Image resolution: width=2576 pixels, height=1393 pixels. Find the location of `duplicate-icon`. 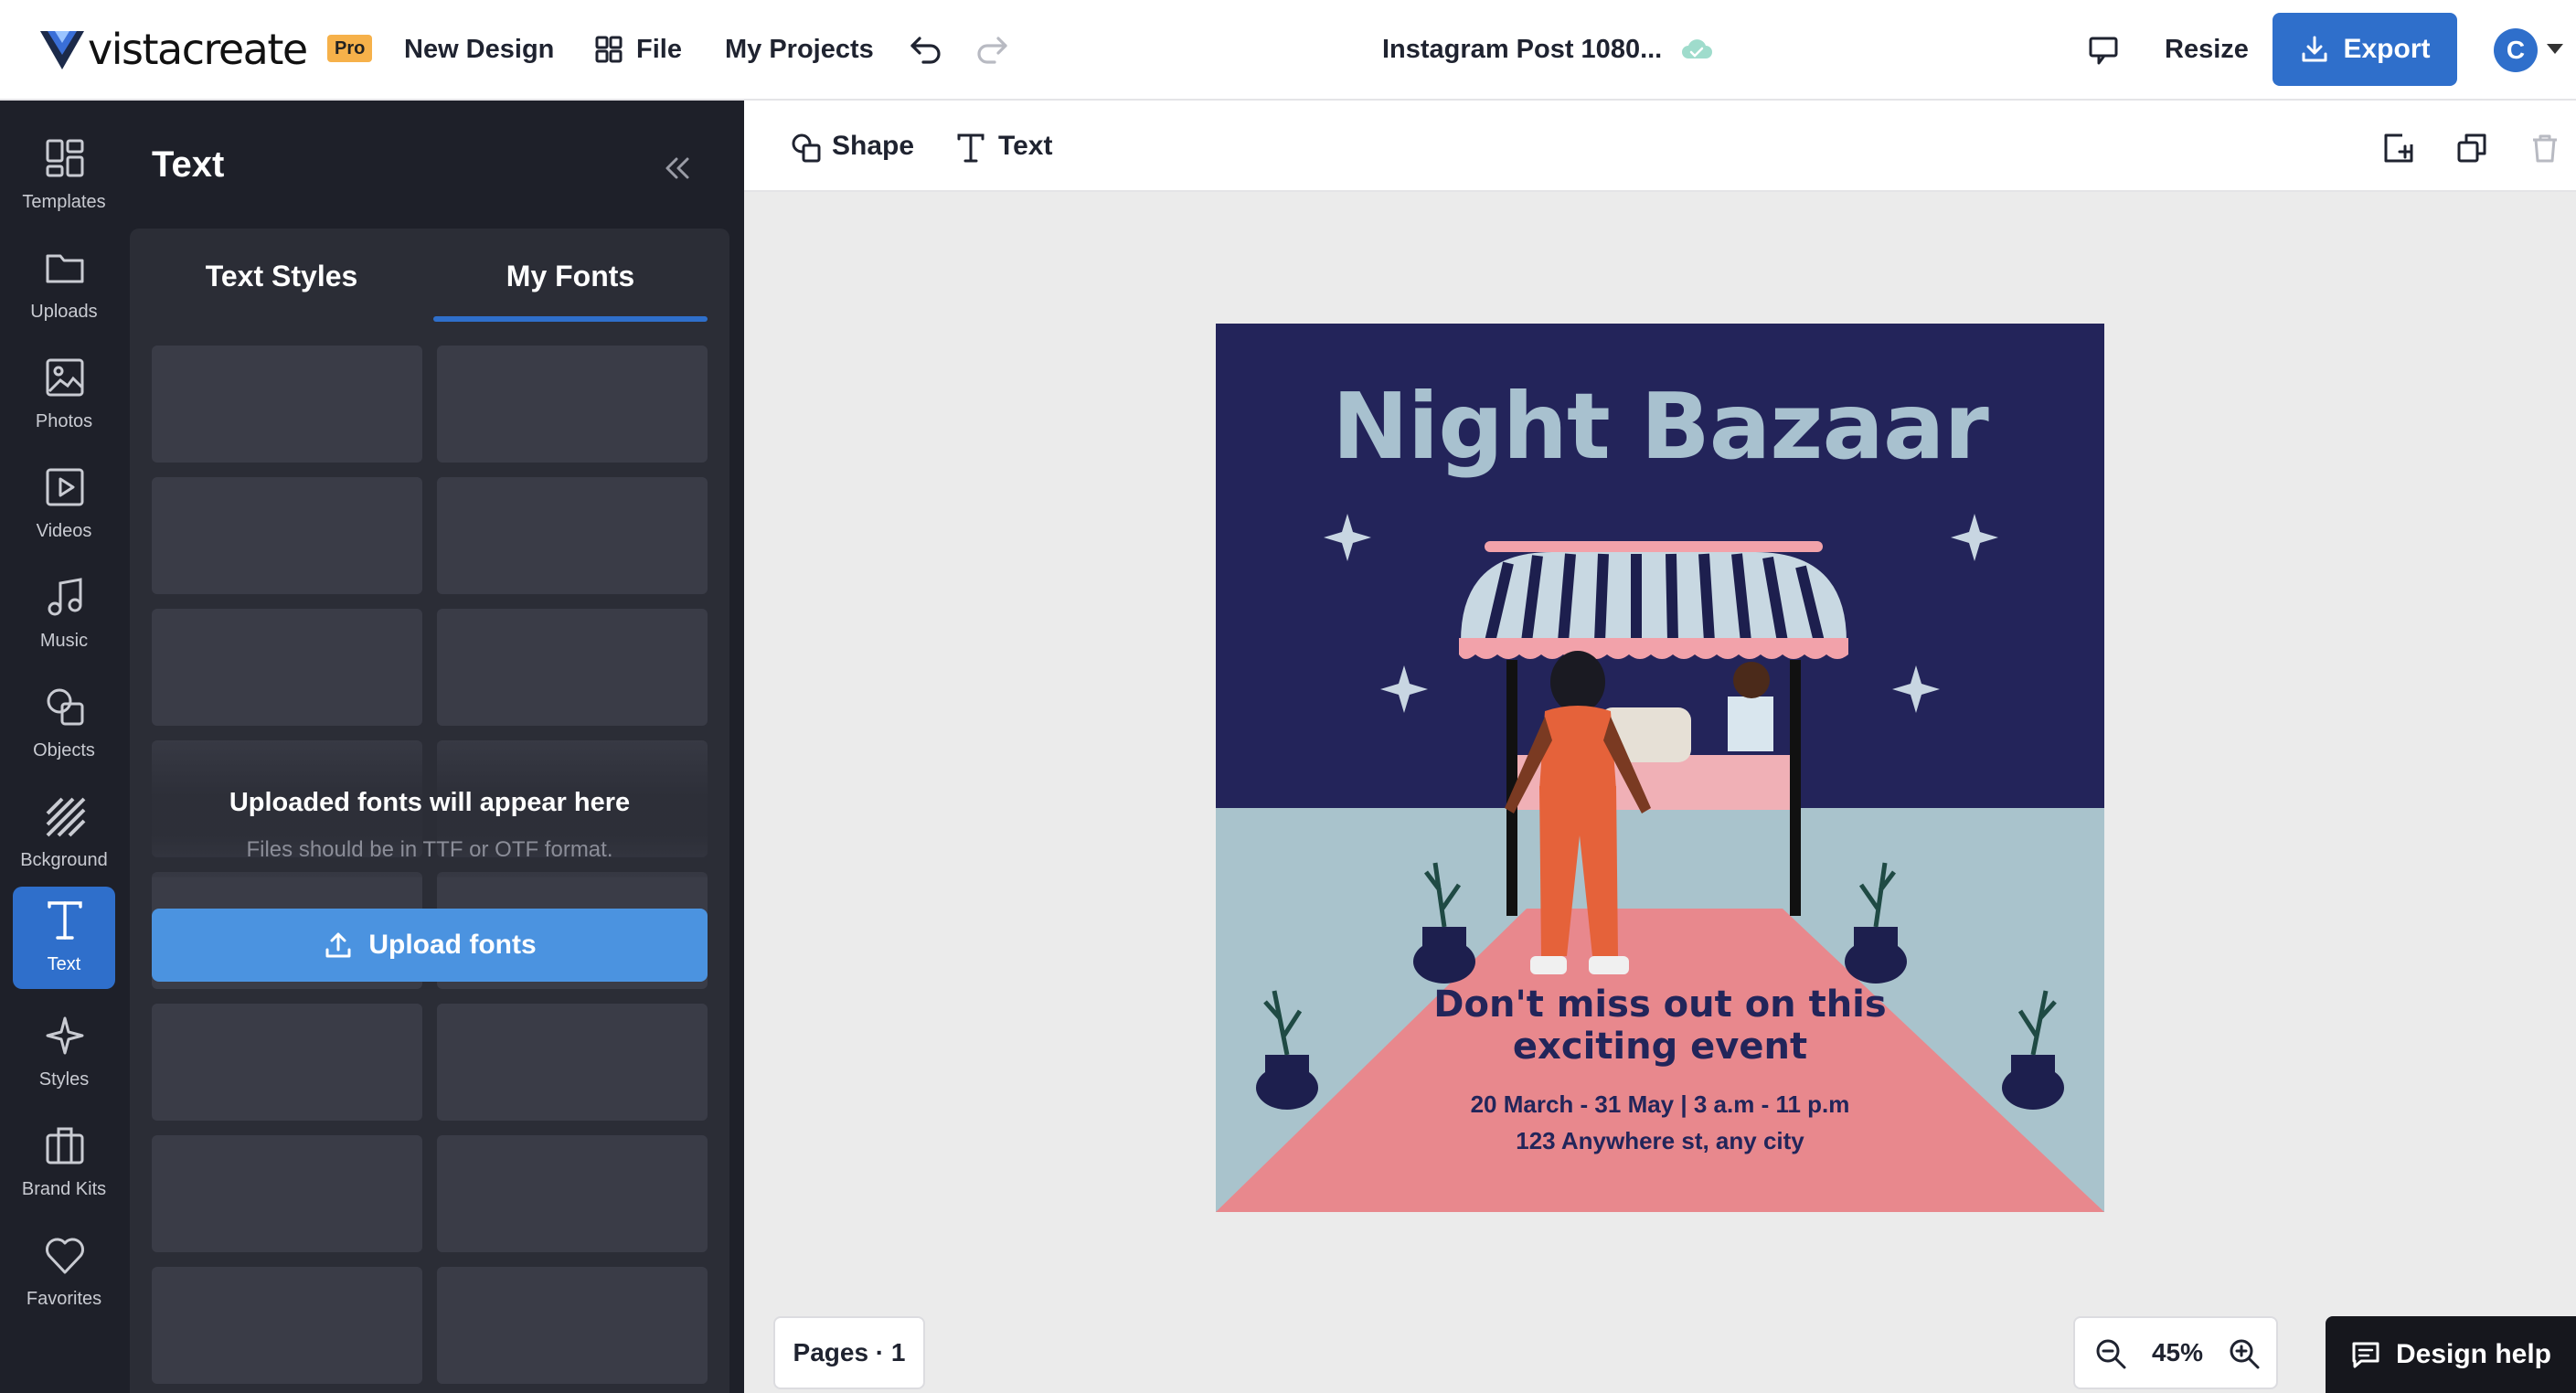

duplicate-icon is located at coordinates (2471, 148).